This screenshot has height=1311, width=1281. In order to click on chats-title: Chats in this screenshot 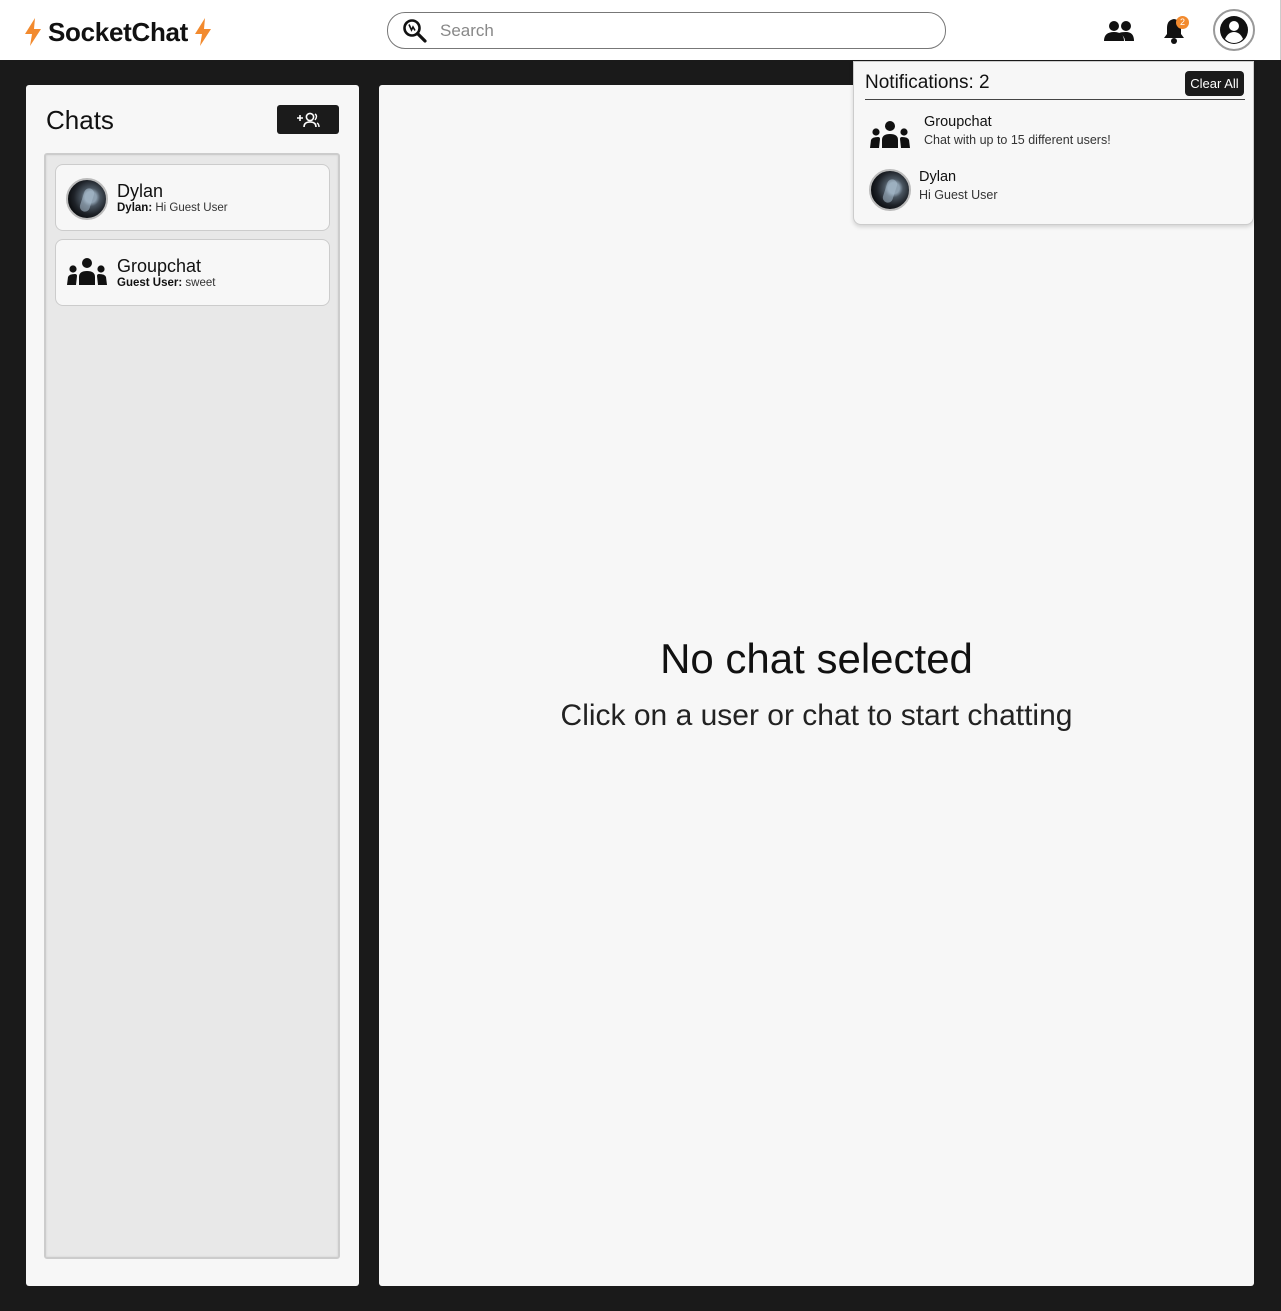, I will do `click(80, 120)`.